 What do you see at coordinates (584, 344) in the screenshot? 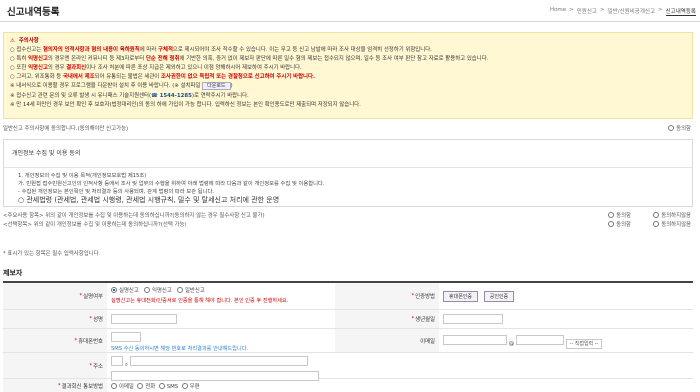
I see `email-domain-select: -- 직접입력 --` at bounding box center [584, 344].